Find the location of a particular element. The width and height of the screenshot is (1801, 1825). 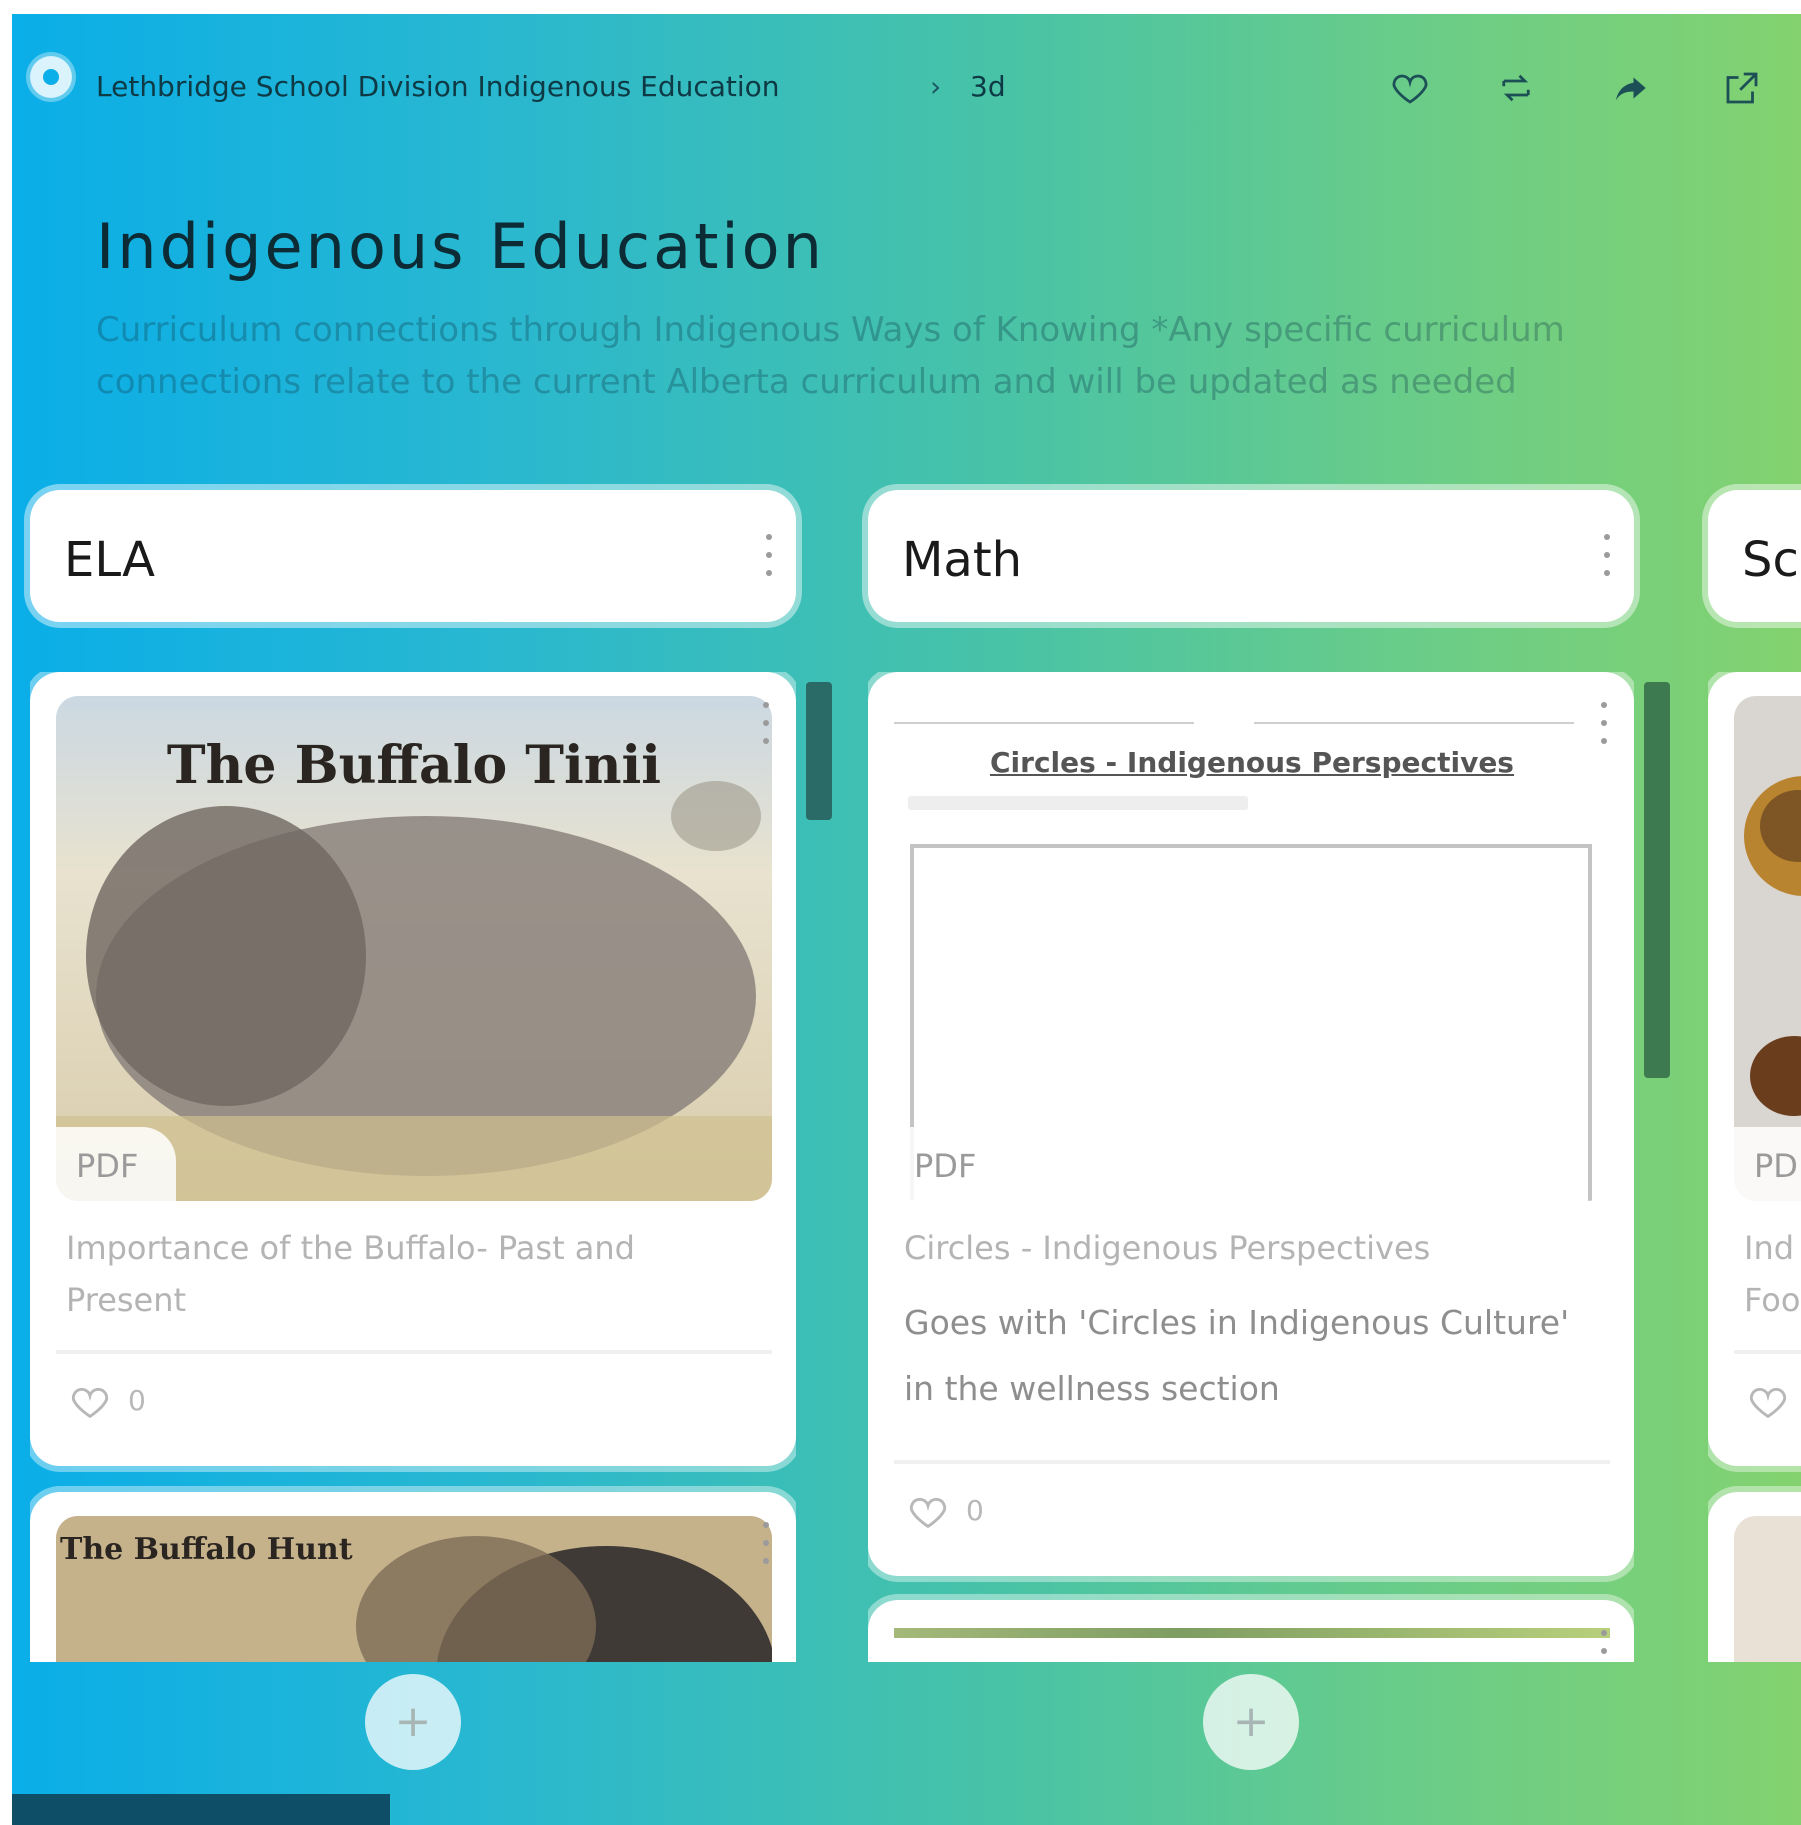

file-type-label: PD is located at coordinates (1776, 1166).